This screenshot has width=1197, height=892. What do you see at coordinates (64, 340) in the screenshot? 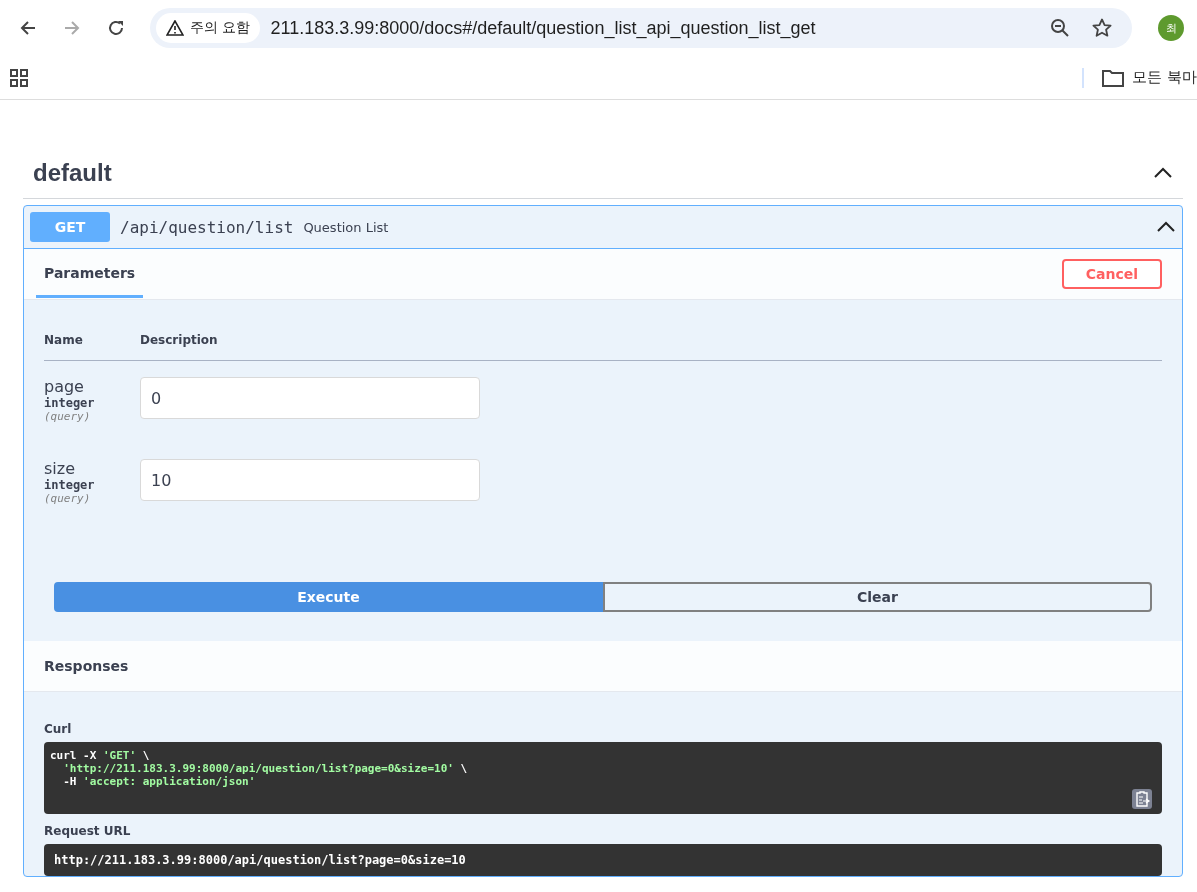
I see `column-header: Name` at bounding box center [64, 340].